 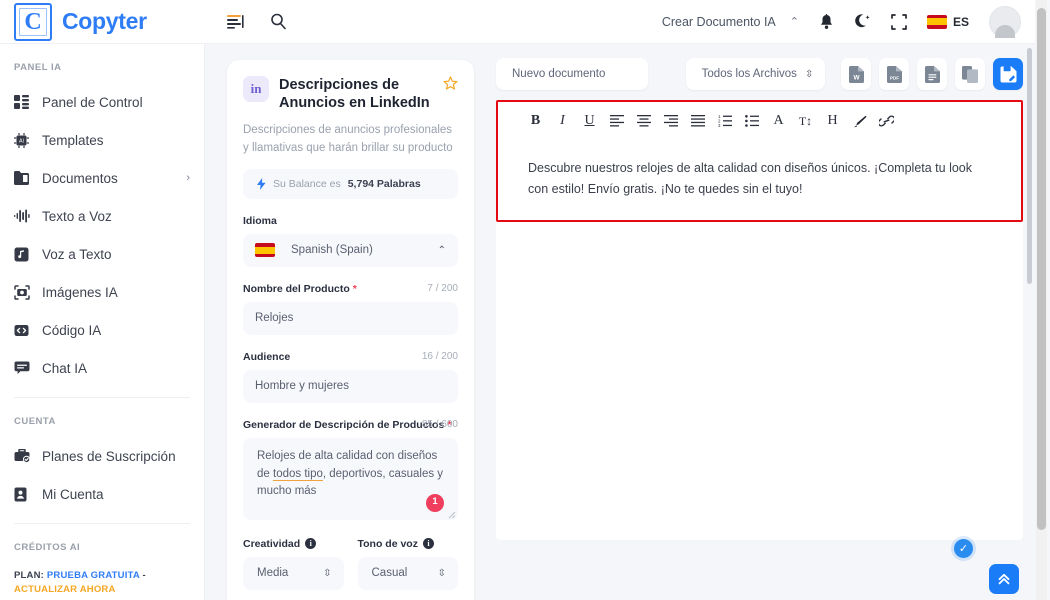 I want to click on sidebar-item-voz-a-texto: Voz a Texto, so click(x=102, y=254).